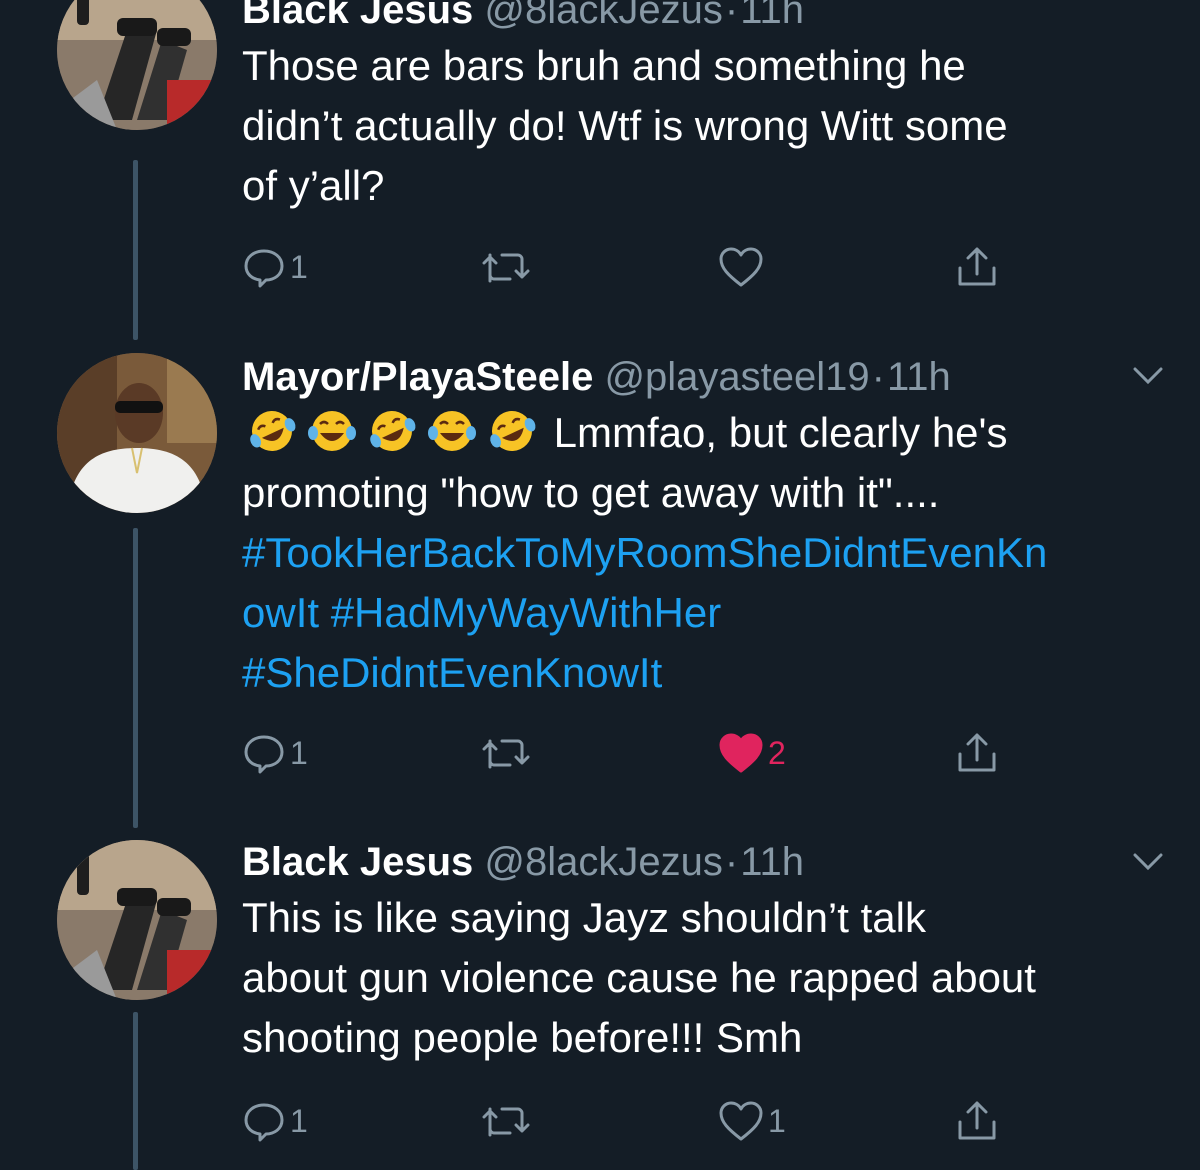  I want to click on hashtag-link: #HadMyWayWithHer, so click(526, 612).